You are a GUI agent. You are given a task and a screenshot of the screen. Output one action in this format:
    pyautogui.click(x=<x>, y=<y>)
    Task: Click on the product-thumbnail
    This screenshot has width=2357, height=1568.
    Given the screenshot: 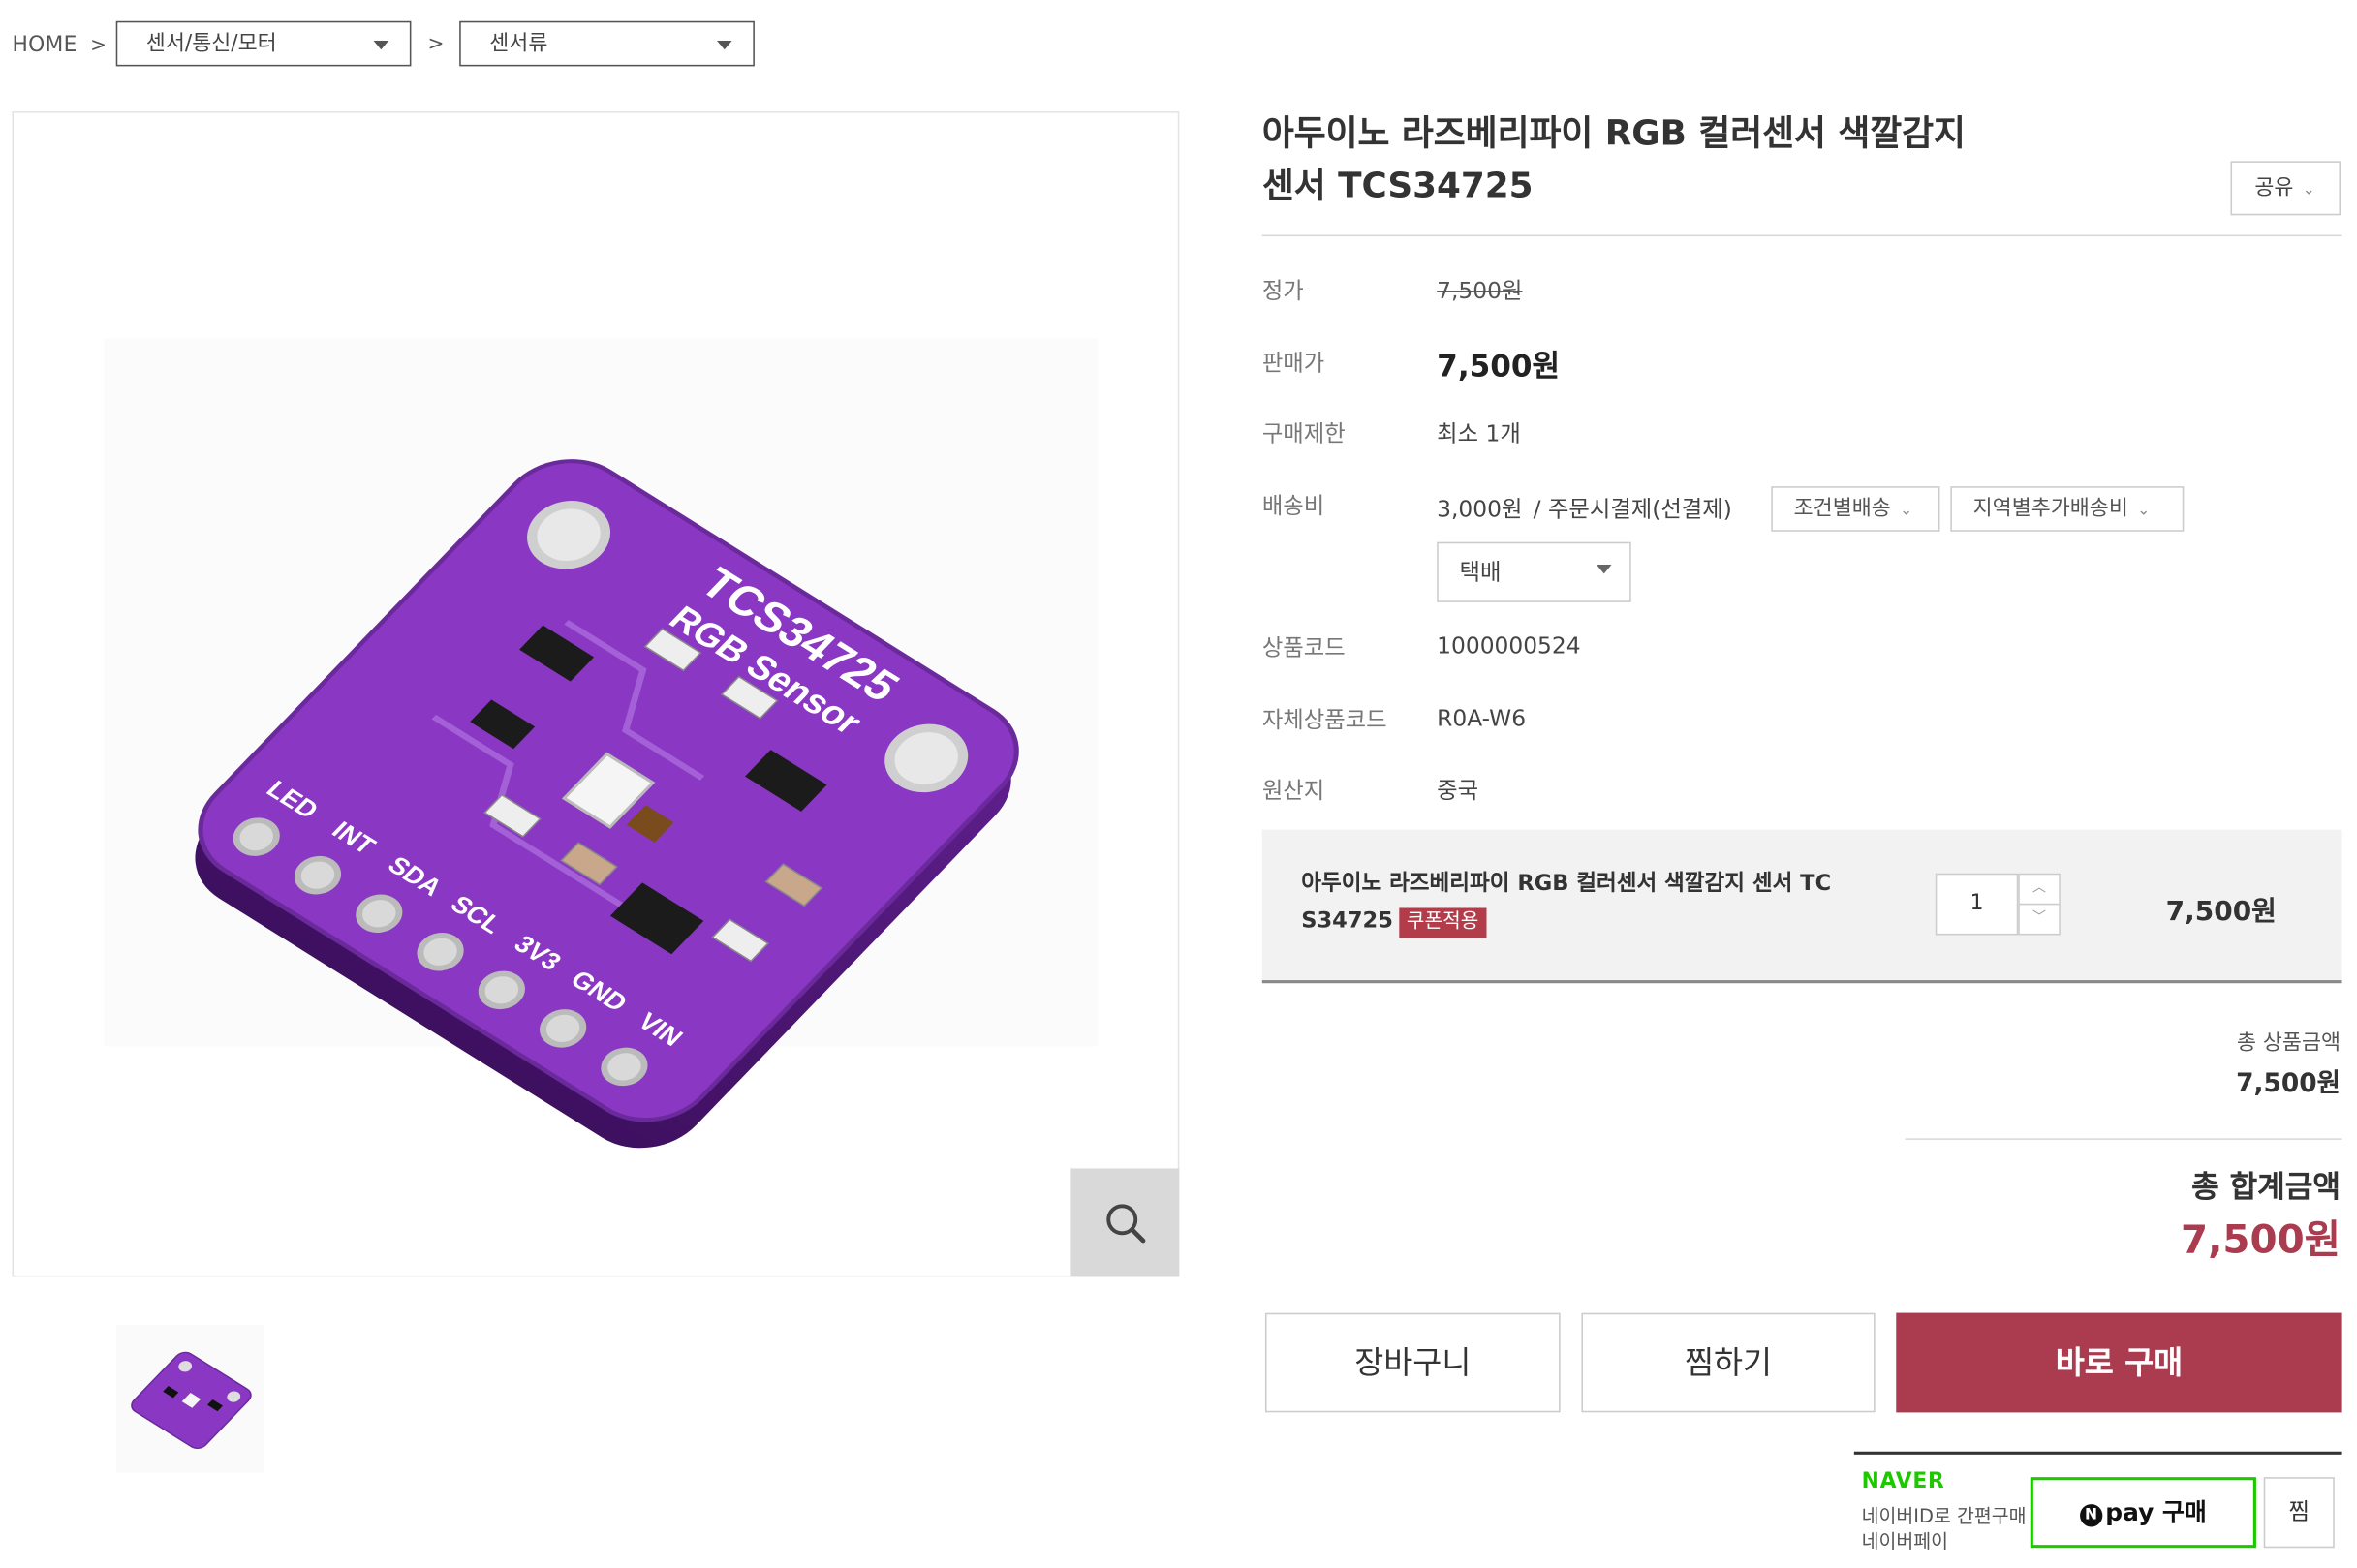 What is the action you would take?
    pyautogui.click(x=189, y=1399)
    